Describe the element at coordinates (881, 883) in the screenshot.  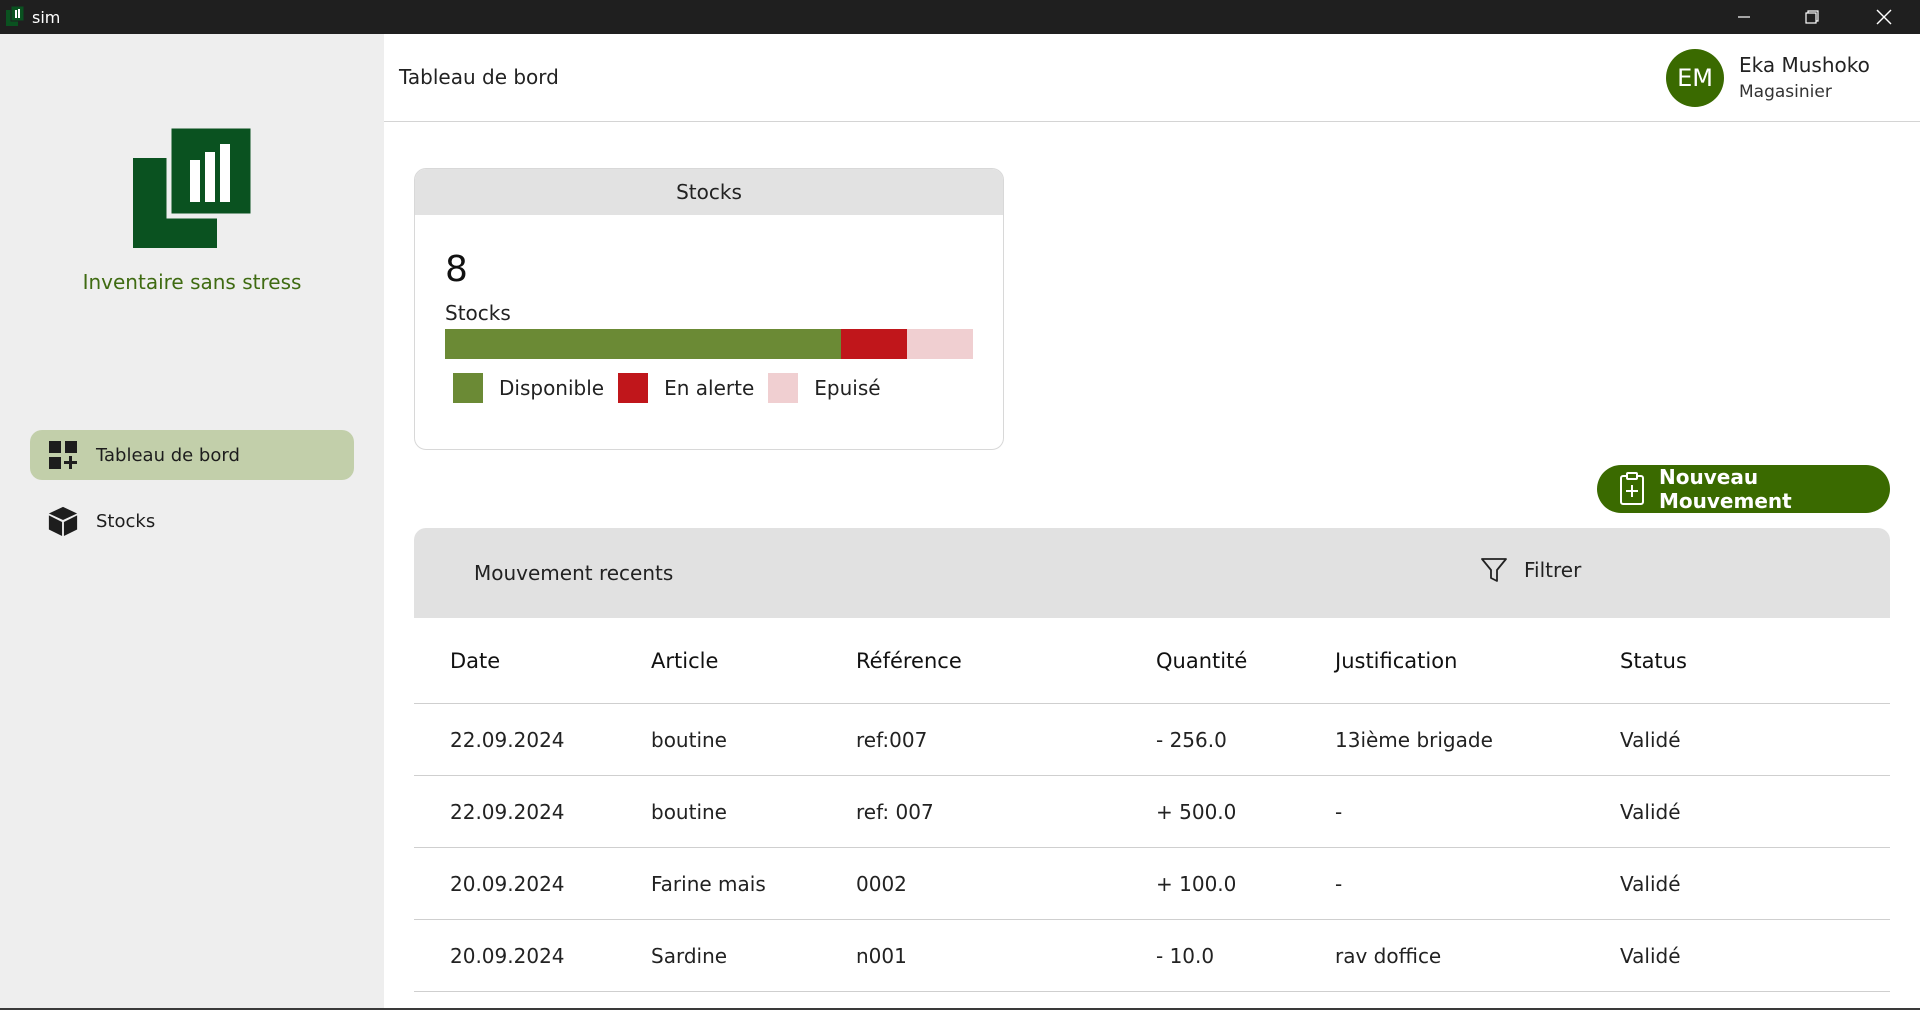
I see `cell-reference: 0002` at that location.